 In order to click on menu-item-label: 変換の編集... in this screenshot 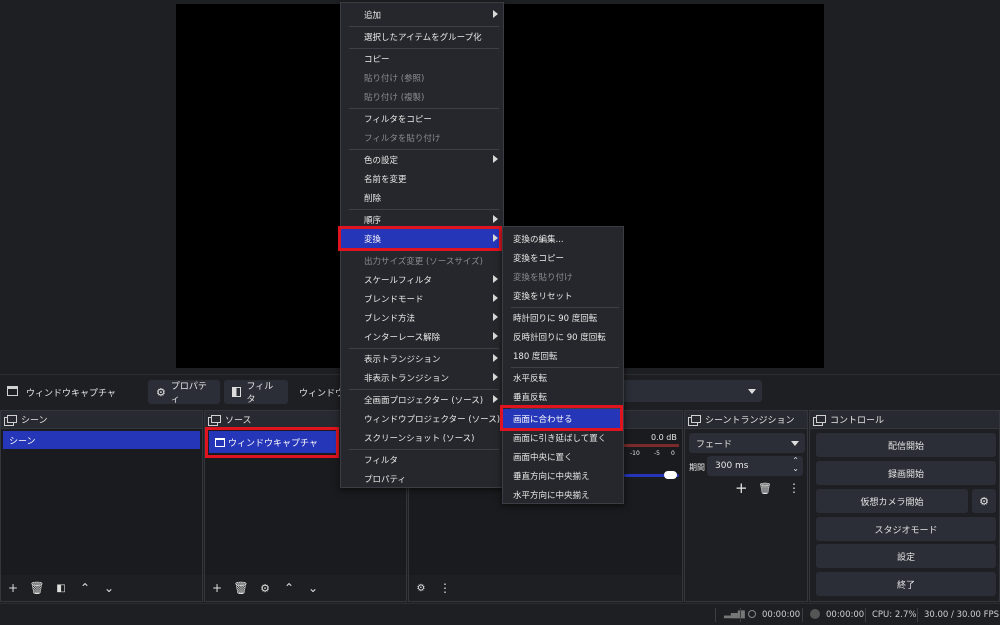, I will do `click(538, 239)`.